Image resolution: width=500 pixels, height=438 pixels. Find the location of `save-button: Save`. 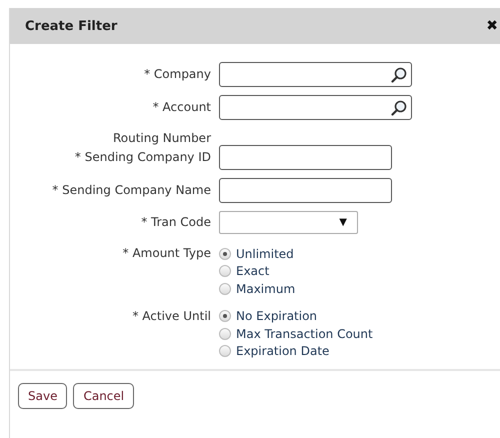

save-button: Save is located at coordinates (43, 396).